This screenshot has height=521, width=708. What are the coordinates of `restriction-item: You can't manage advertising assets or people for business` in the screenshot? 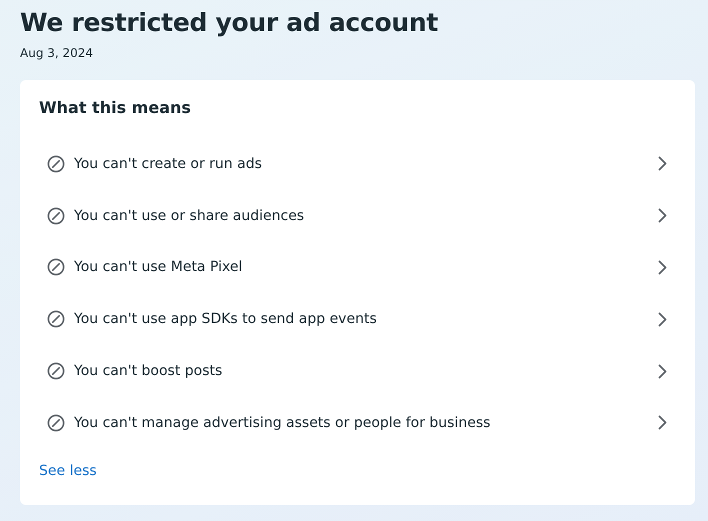 It's located at (353, 422).